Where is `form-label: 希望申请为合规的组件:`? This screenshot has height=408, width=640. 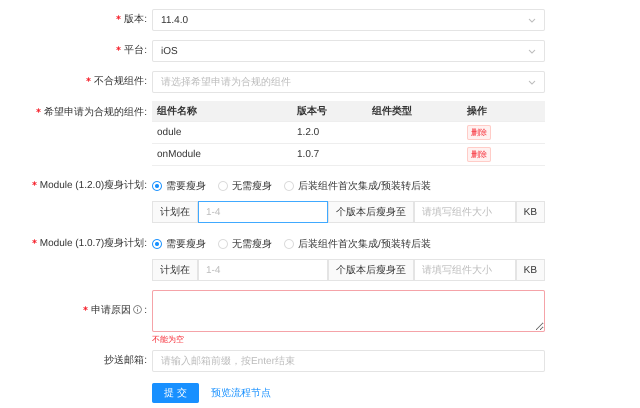 form-label: 希望申请为合规的组件: is located at coordinates (91, 113).